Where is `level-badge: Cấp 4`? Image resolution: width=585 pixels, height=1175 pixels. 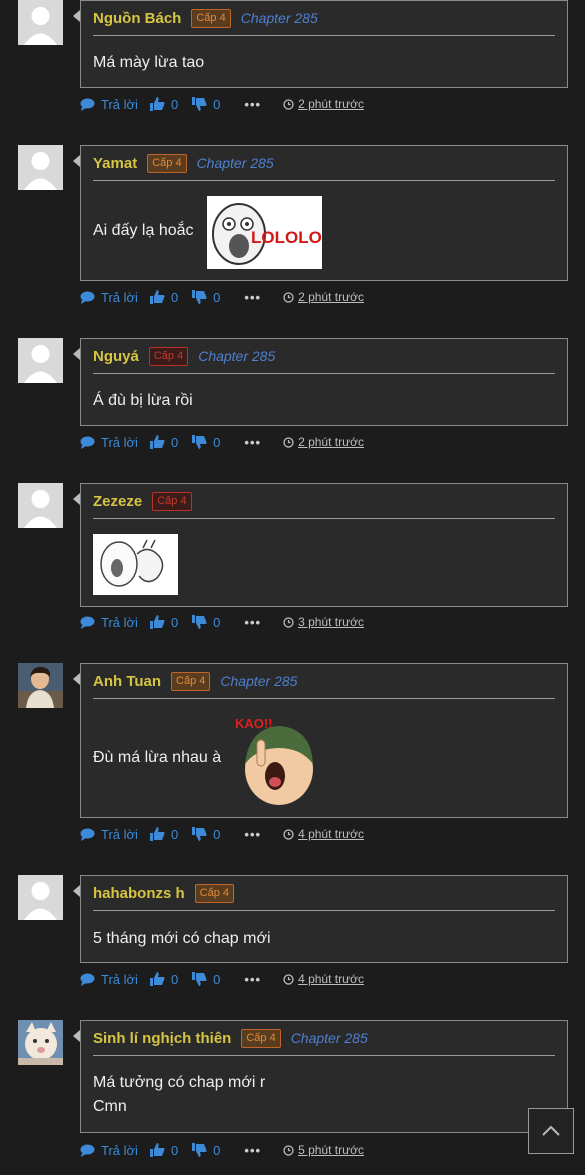 level-badge: Cấp 4 is located at coordinates (191, 681).